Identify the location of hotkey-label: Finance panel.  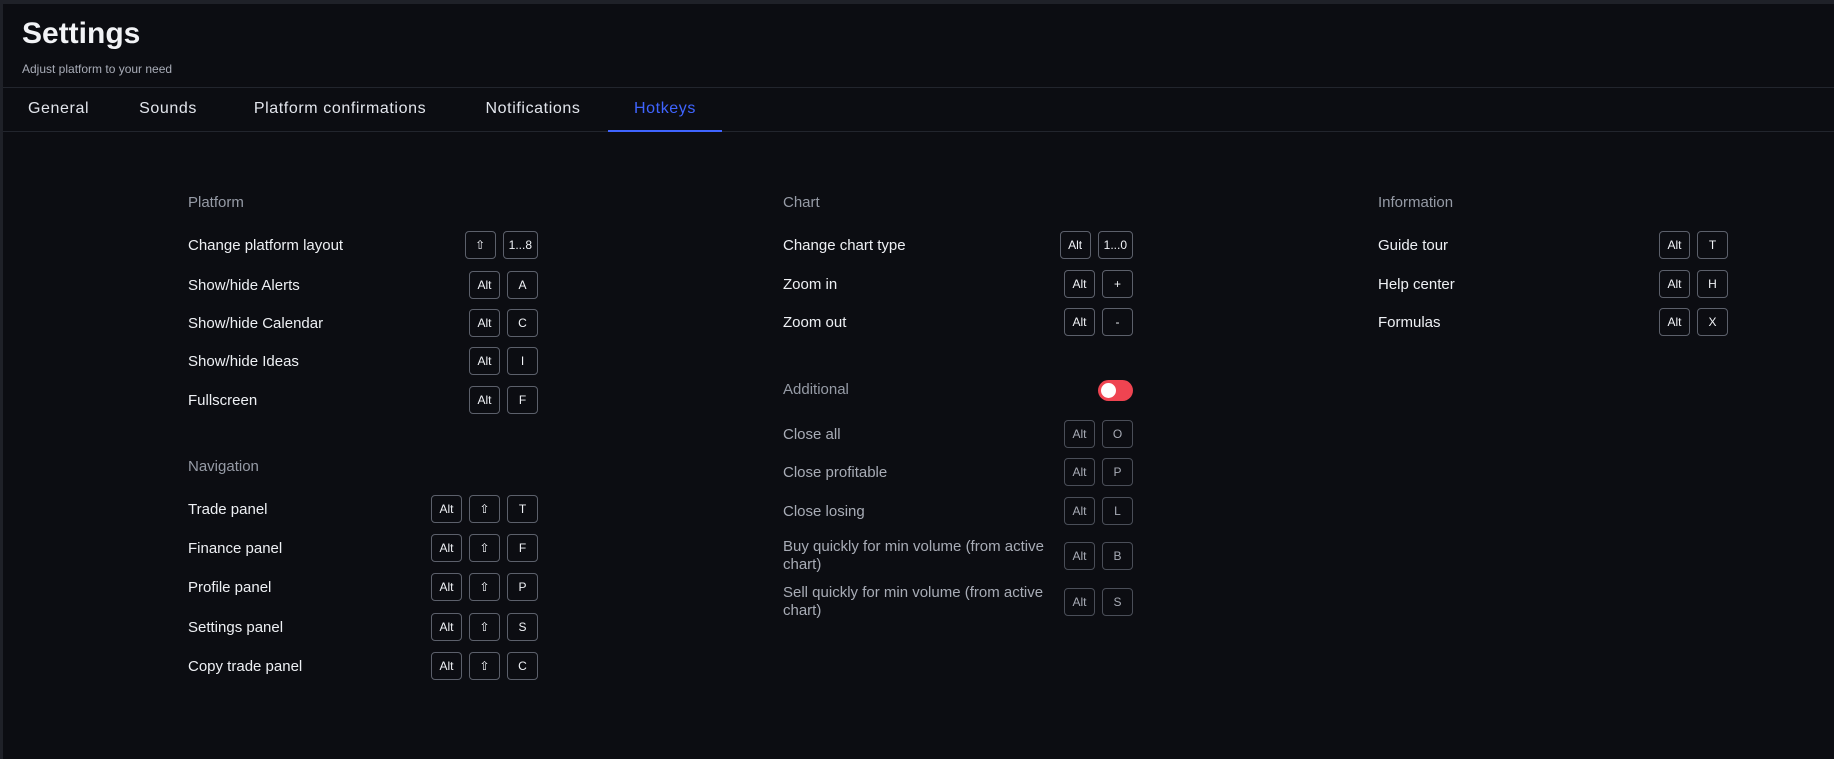
(235, 548).